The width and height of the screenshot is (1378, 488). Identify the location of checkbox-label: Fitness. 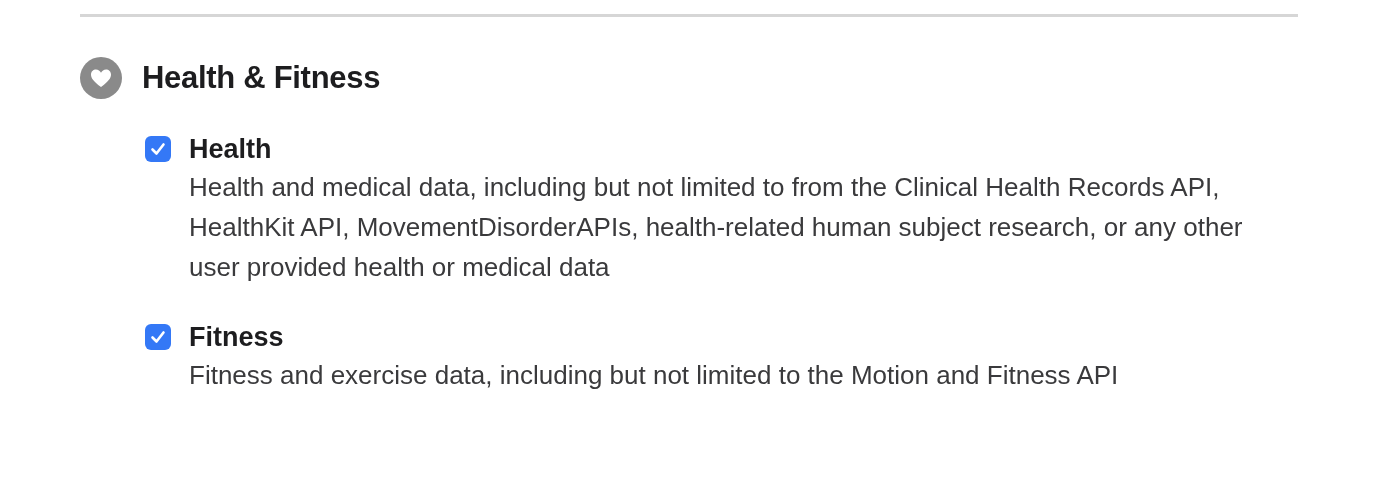
(237, 337).